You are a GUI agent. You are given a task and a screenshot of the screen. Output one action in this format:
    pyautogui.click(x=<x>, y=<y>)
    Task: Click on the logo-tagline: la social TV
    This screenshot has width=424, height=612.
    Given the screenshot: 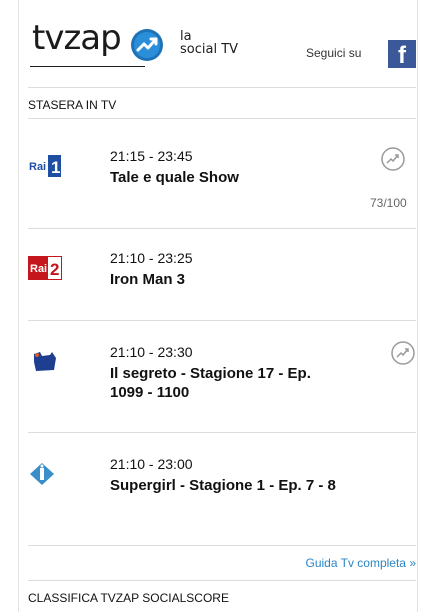 What is the action you would take?
    pyautogui.click(x=209, y=43)
    